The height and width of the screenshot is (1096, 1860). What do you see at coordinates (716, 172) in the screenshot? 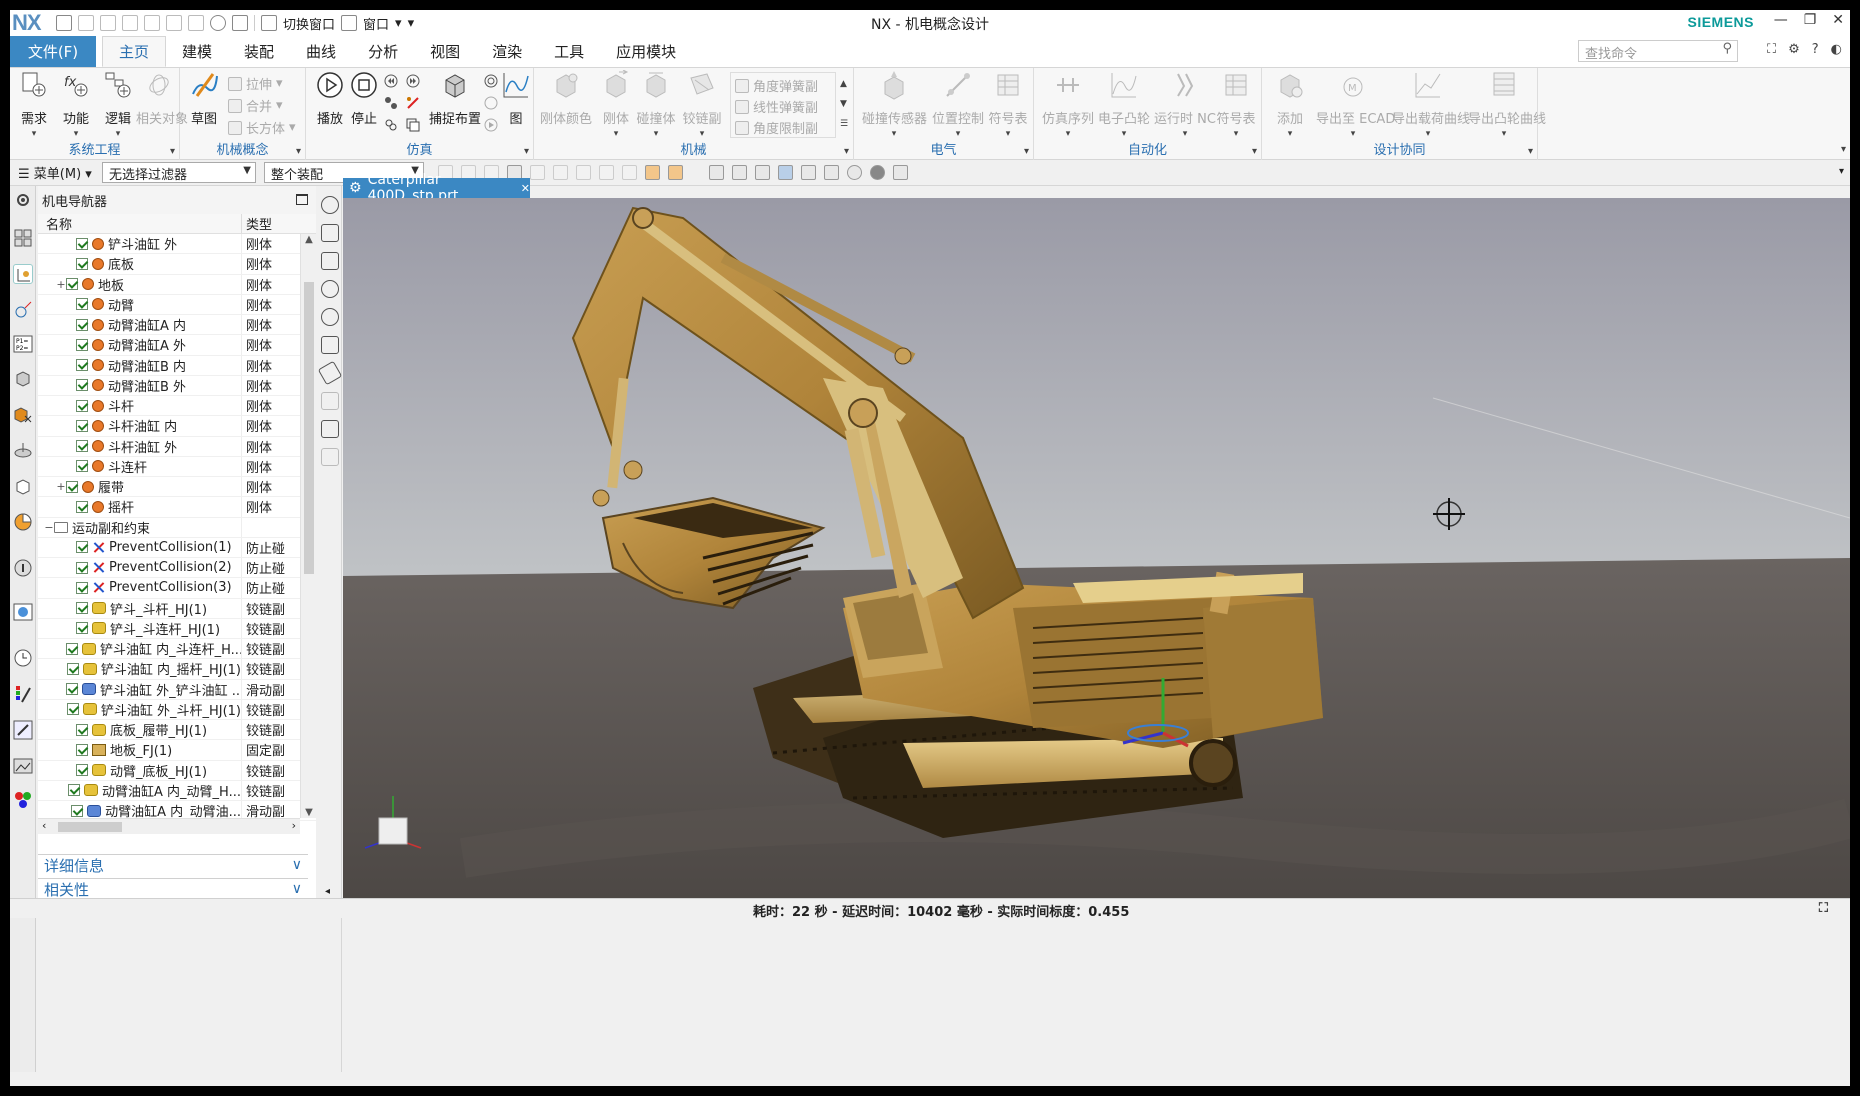
I see `fit-view-icon` at bounding box center [716, 172].